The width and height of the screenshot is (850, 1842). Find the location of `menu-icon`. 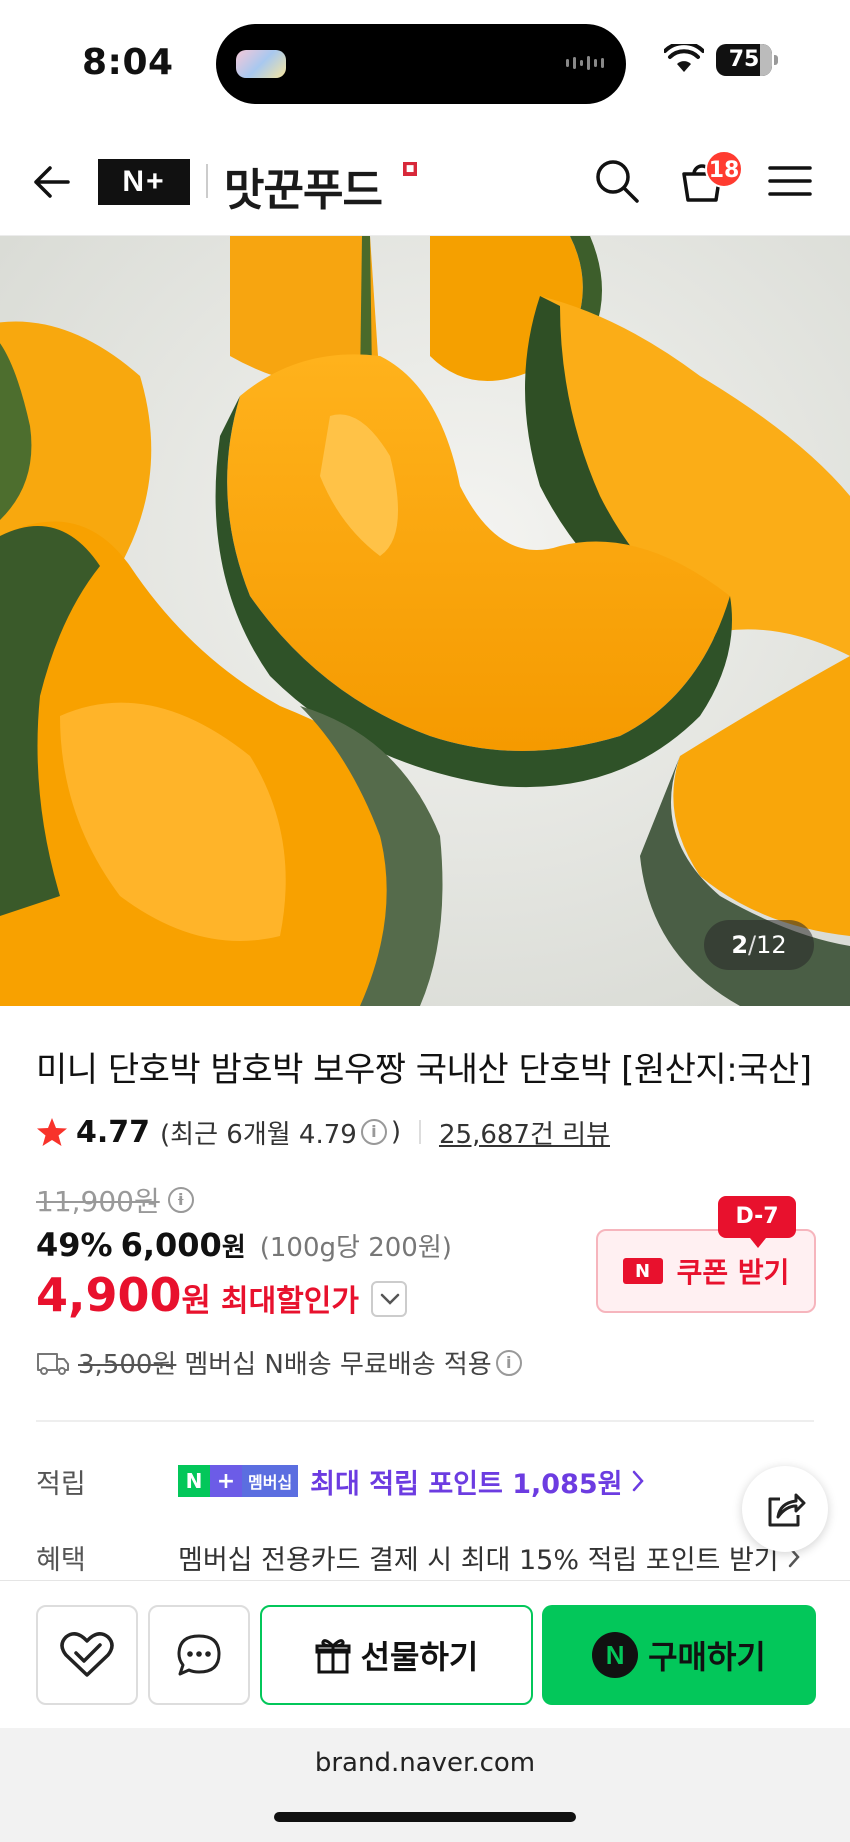

menu-icon is located at coordinates (790, 181).